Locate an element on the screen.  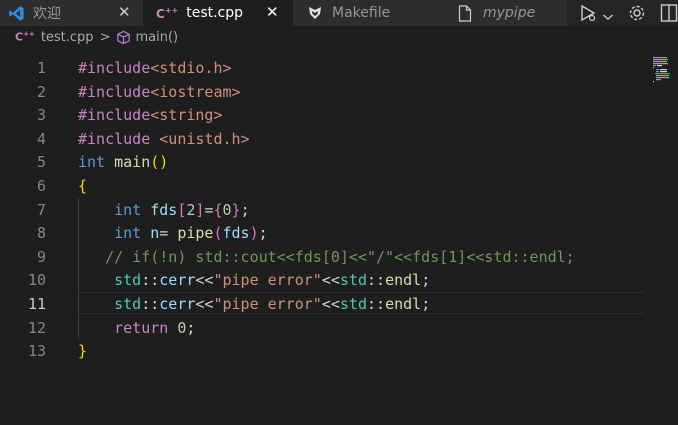
tab-makefile: Makefile is located at coordinates (367, 13).